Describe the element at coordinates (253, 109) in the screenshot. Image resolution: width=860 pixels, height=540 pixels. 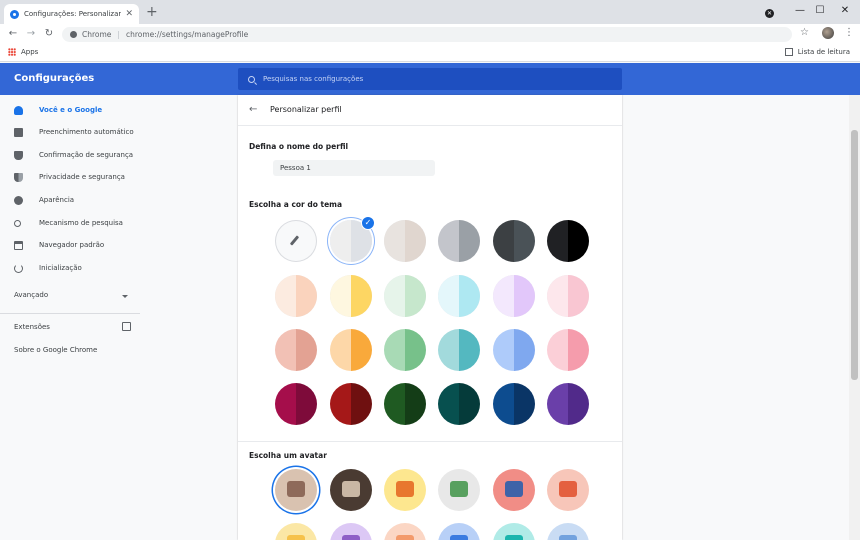
I see `back-arrow-icon: ←` at that location.